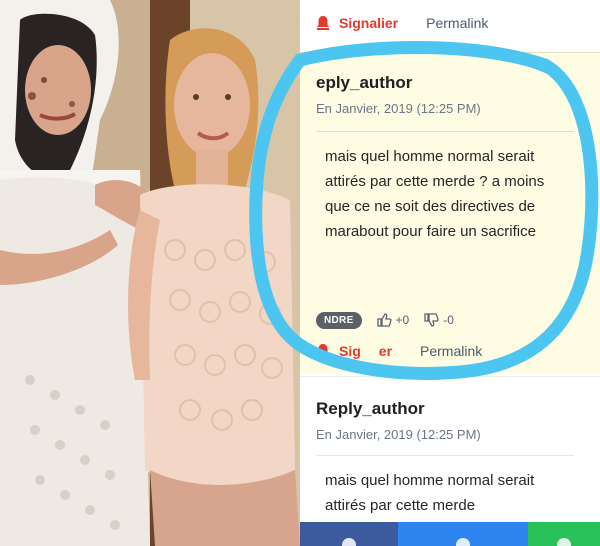  Describe the element at coordinates (463, 542) in the screenshot. I see `messenger-icon` at that location.